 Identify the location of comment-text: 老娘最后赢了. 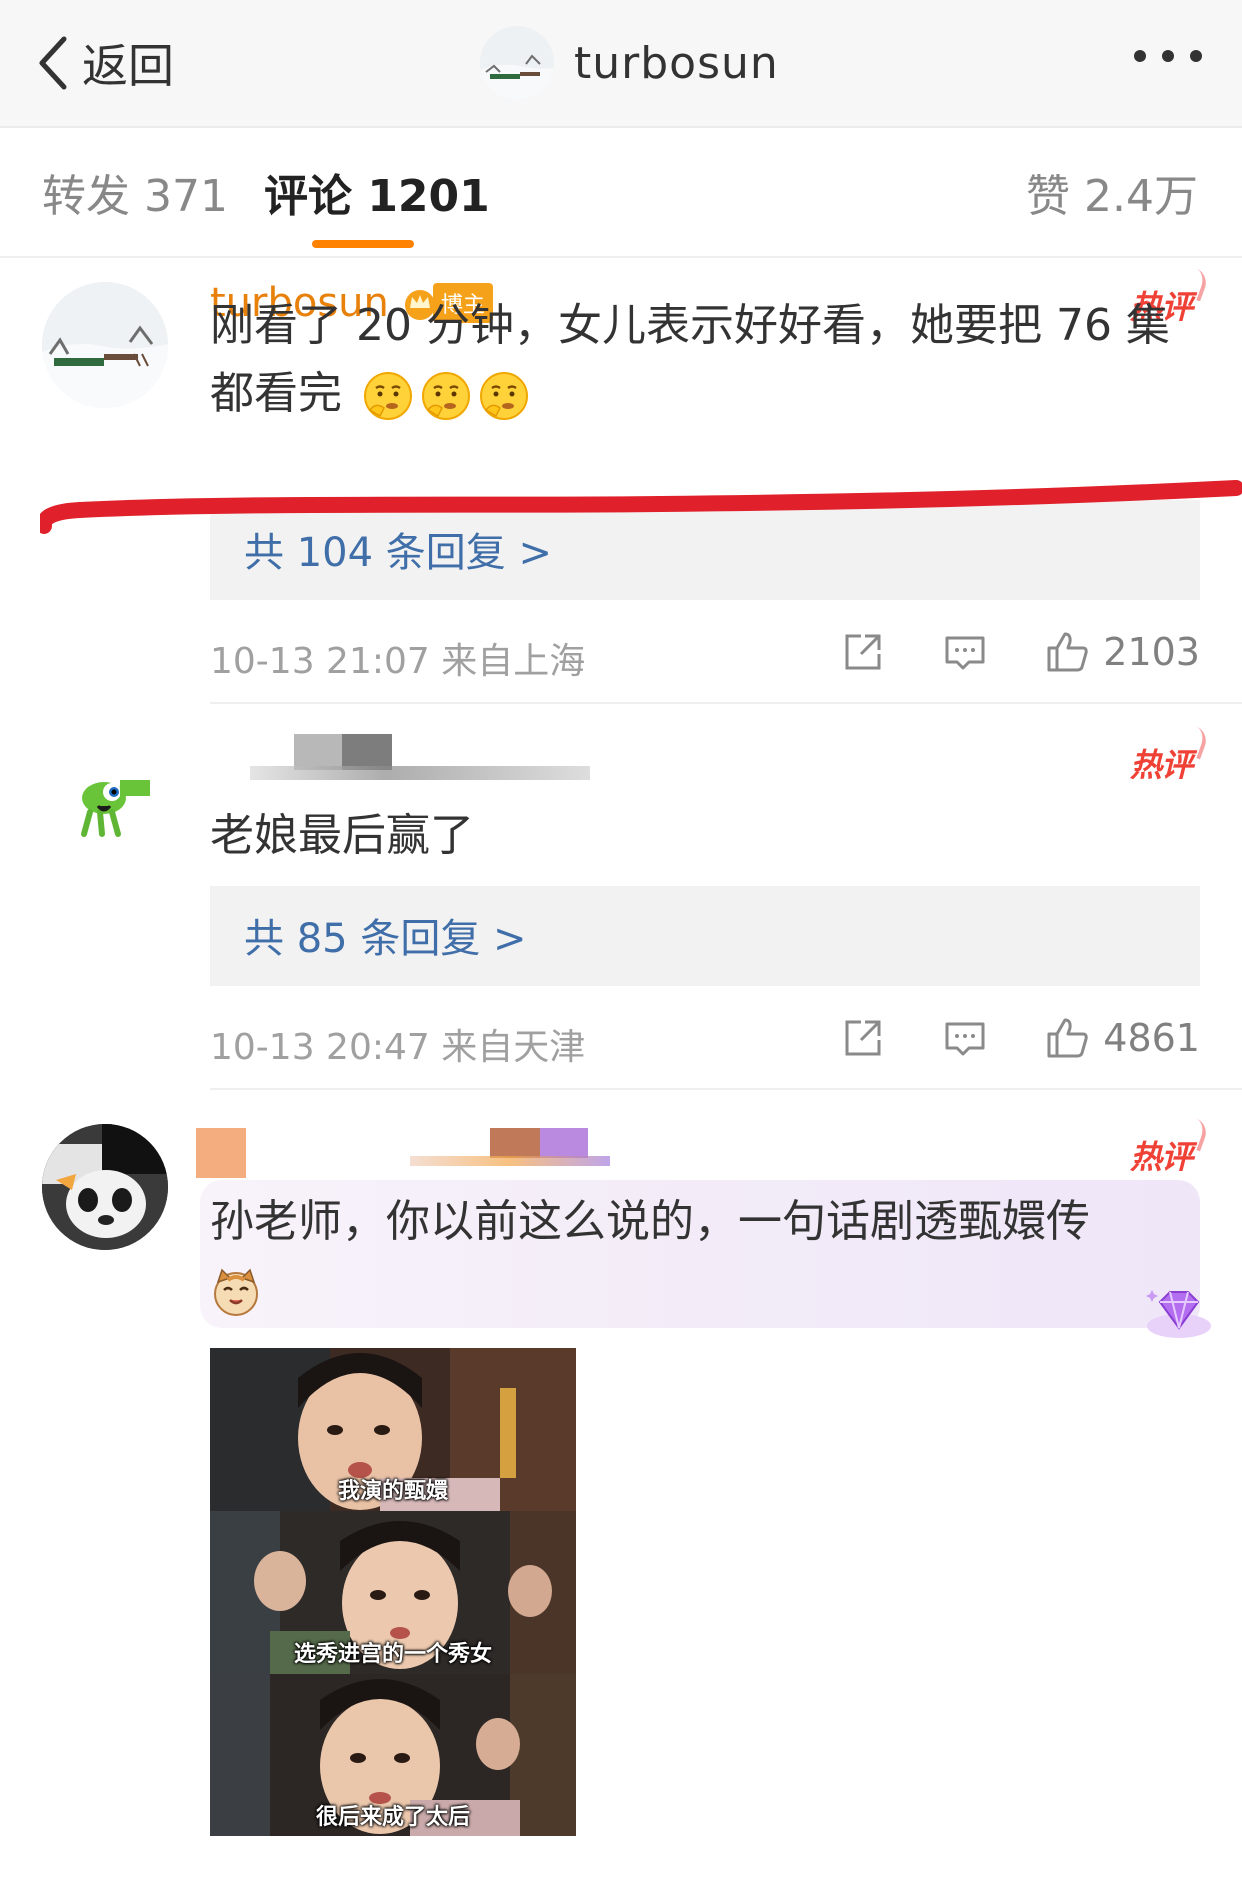
(342, 835).